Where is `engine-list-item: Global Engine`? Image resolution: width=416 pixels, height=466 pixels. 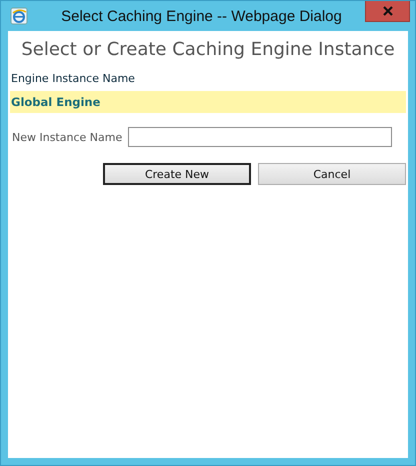 engine-list-item: Global Engine is located at coordinates (208, 102).